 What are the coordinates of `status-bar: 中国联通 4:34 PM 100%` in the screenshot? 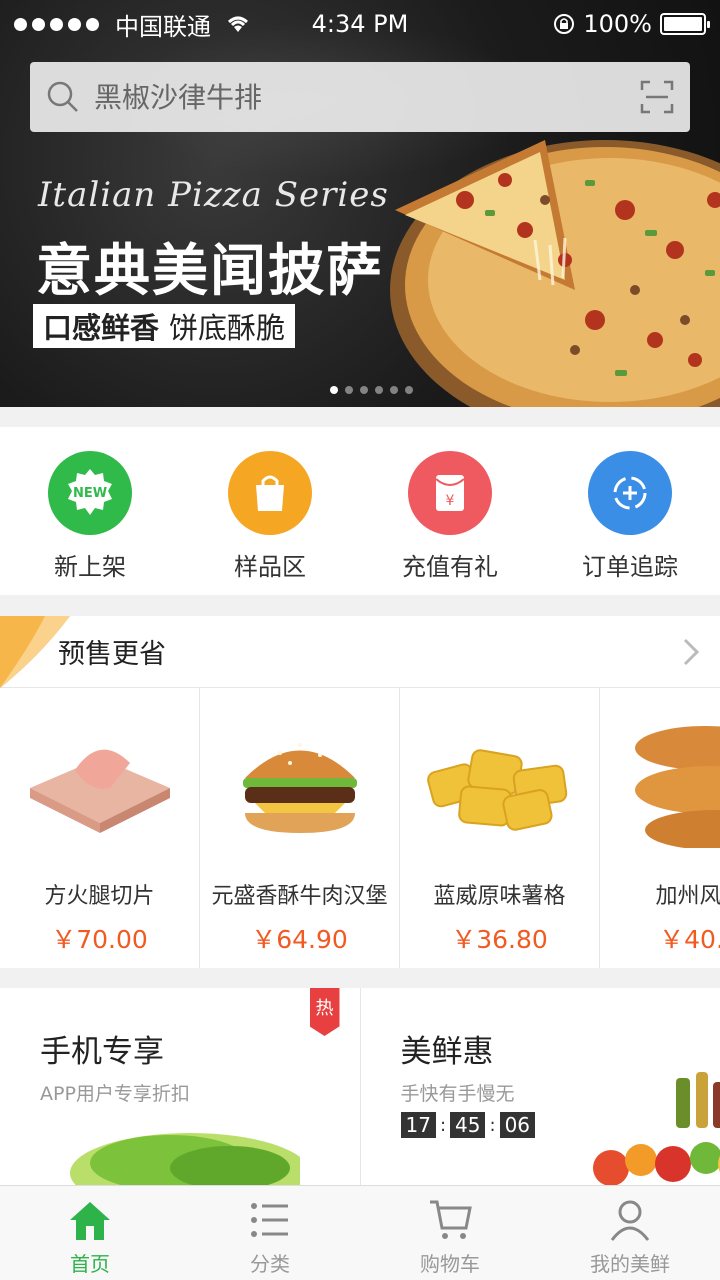 It's located at (360, 24).